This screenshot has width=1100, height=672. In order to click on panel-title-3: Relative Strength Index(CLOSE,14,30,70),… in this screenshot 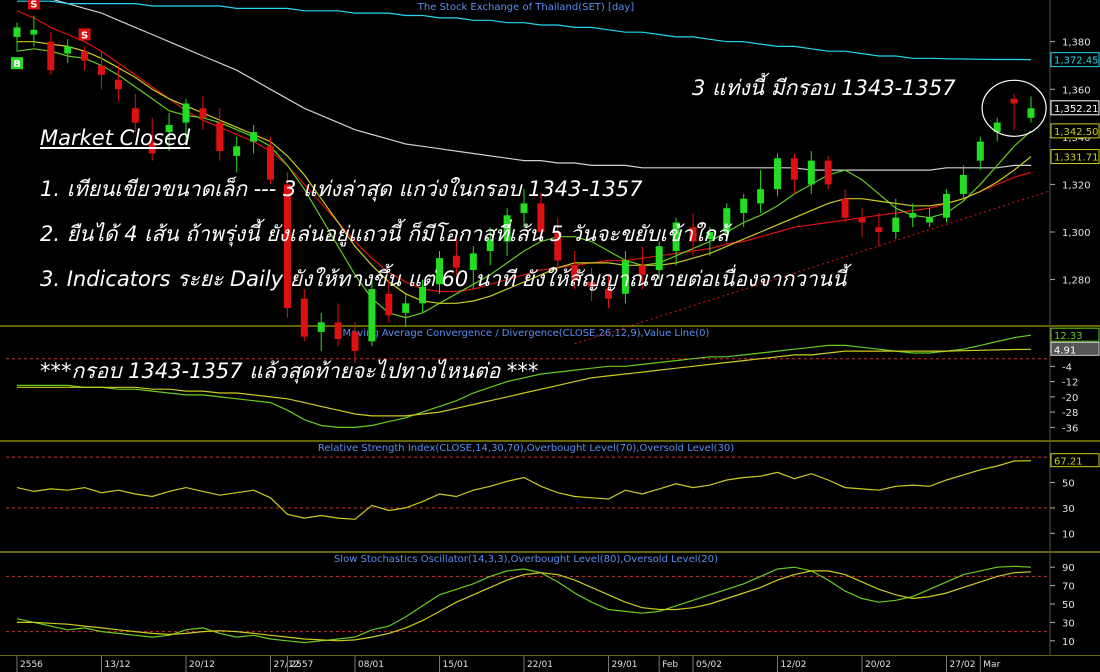, I will do `click(526, 448)`.